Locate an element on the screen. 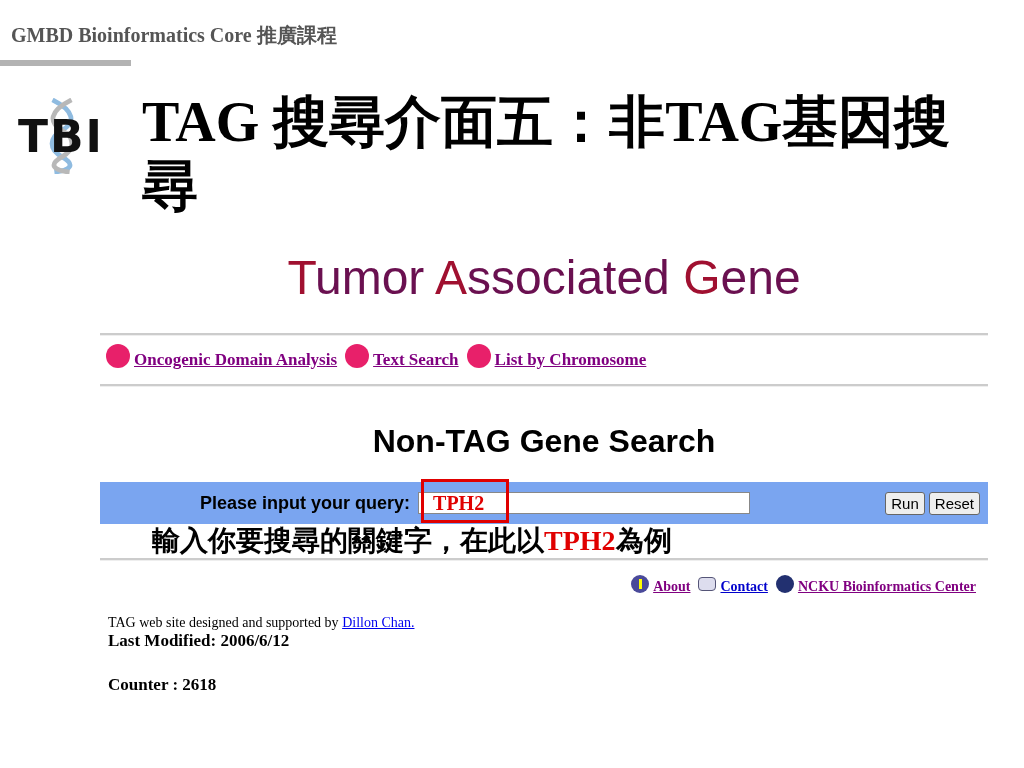 This screenshot has height=768, width=1024. nav-link: Oncogenic Domain Analysis is located at coordinates (236, 360).